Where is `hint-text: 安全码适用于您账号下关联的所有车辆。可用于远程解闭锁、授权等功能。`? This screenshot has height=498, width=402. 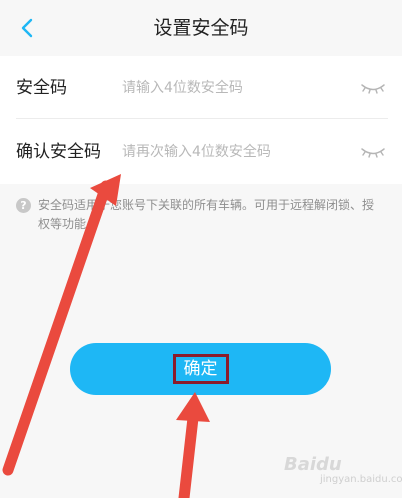 hint-text: 安全码适用于您账号下关联的所有车辆。可用于远程解闭锁、授权等功能。 is located at coordinates (206, 214).